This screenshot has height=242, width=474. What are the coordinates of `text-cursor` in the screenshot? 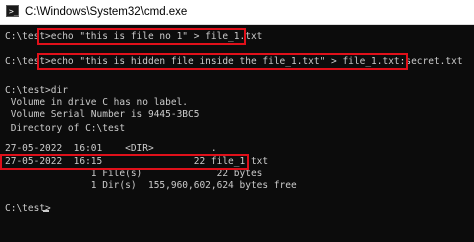 It's located at (46, 211).